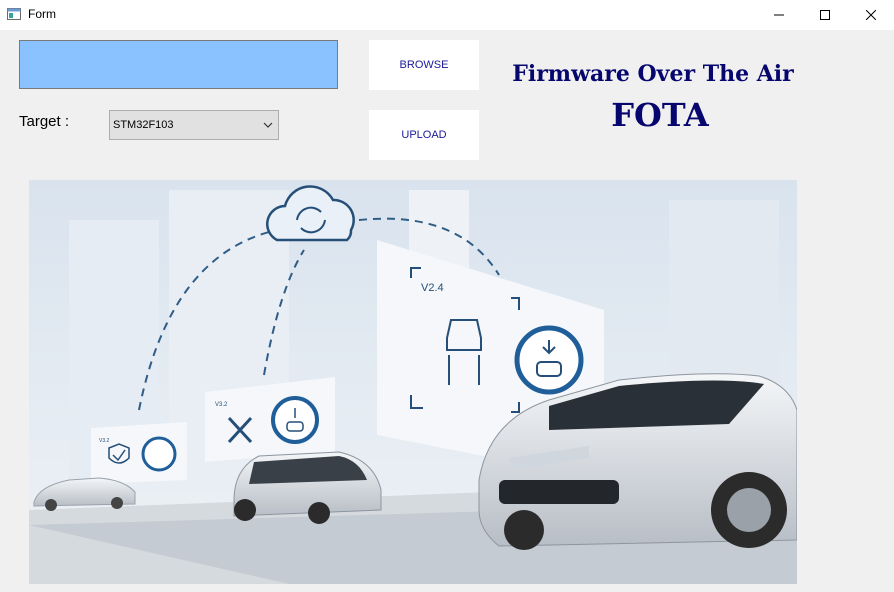 The height and width of the screenshot is (592, 894). Describe the element at coordinates (194, 125) in the screenshot. I see `target-select: STM32F103` at that location.